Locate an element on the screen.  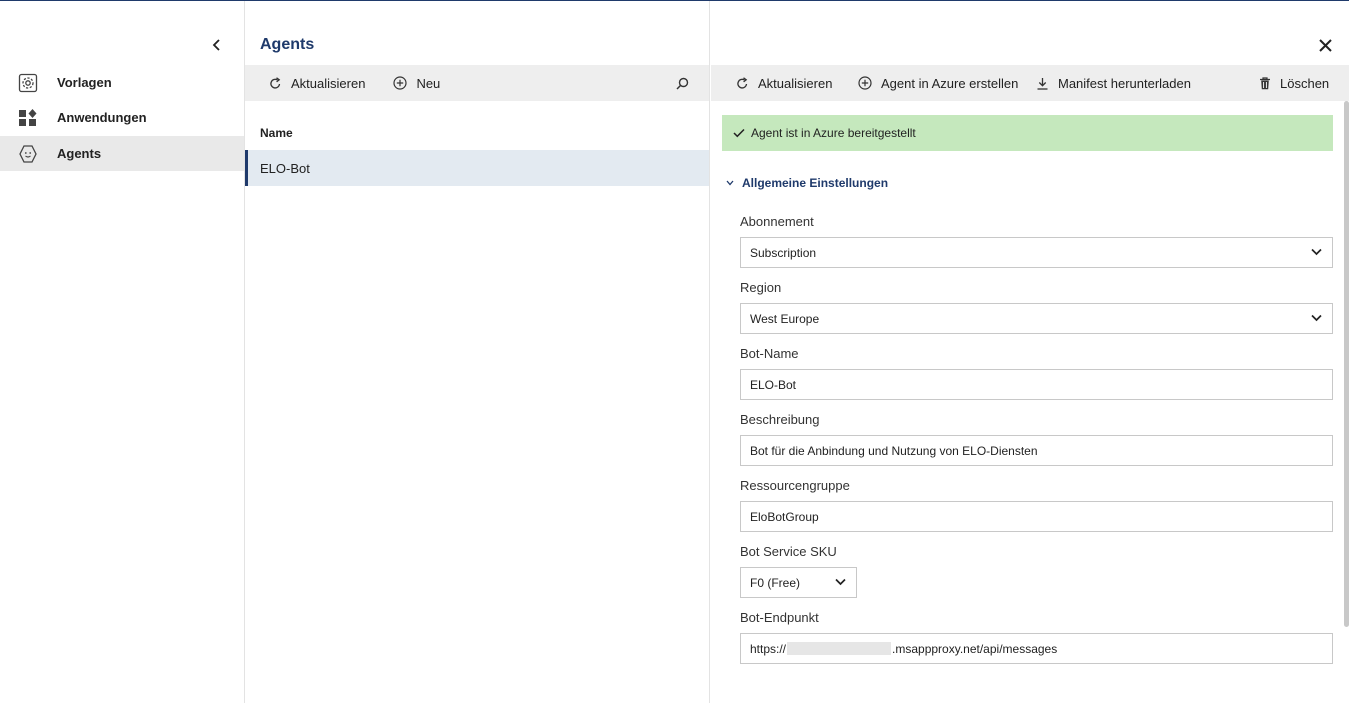
sidebar-item-anwendungen: Anwendungen is located at coordinates (122, 117).